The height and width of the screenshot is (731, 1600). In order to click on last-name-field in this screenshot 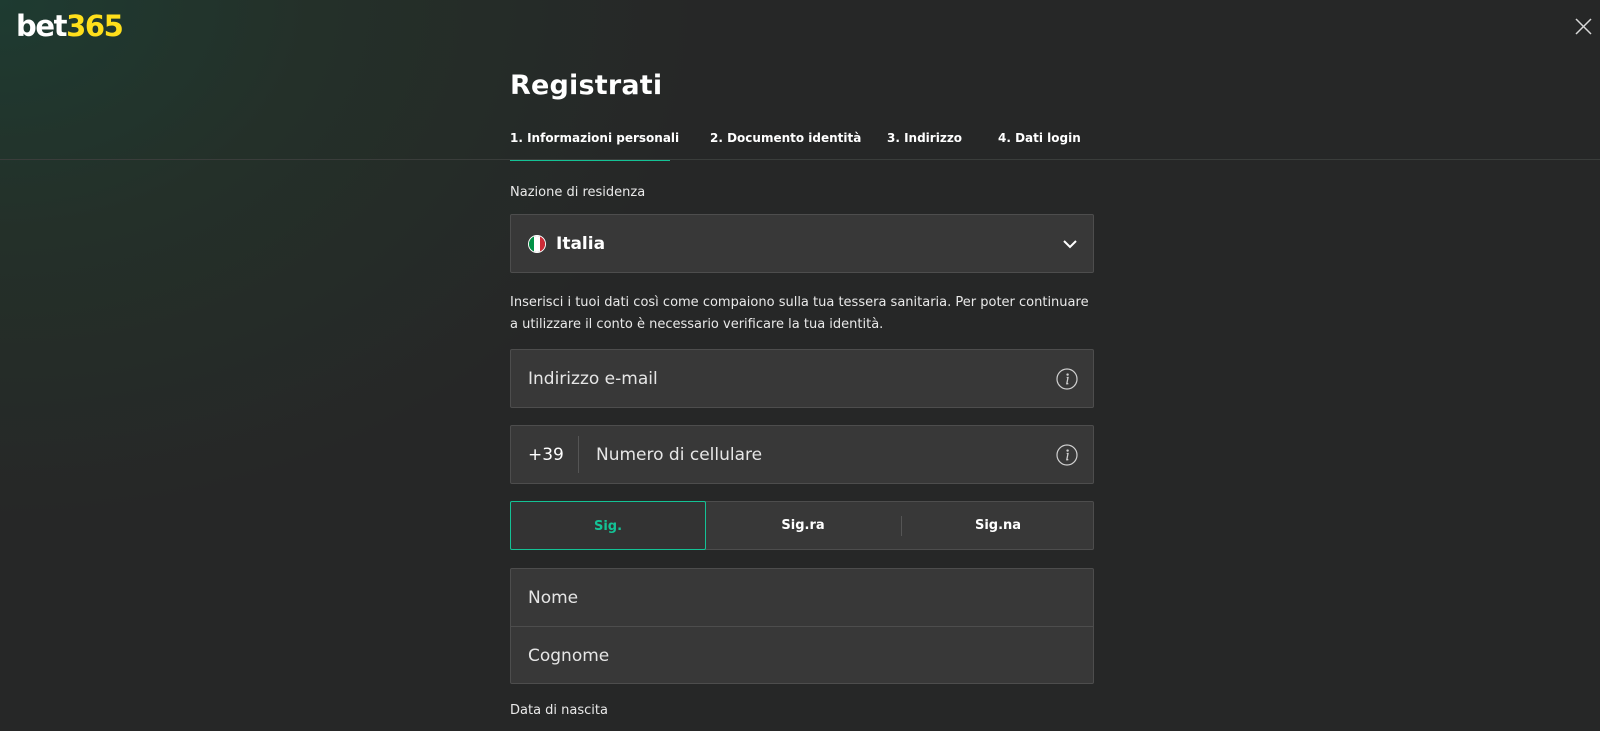, I will do `click(802, 655)`.